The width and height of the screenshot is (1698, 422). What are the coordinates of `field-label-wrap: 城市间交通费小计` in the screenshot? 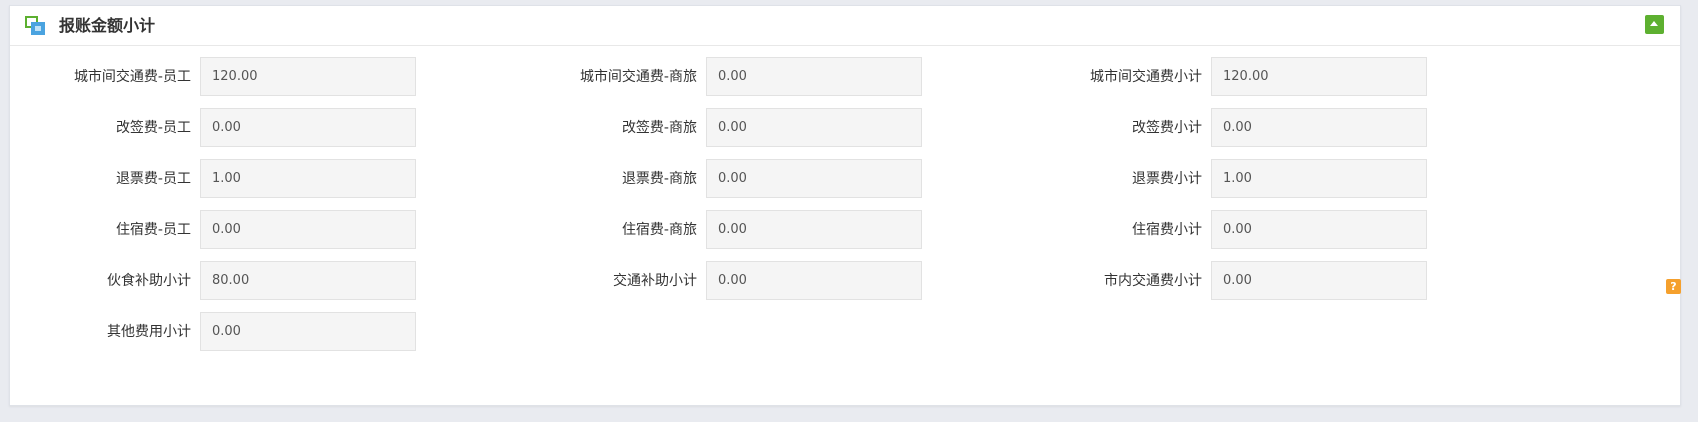 It's located at (606, 76).